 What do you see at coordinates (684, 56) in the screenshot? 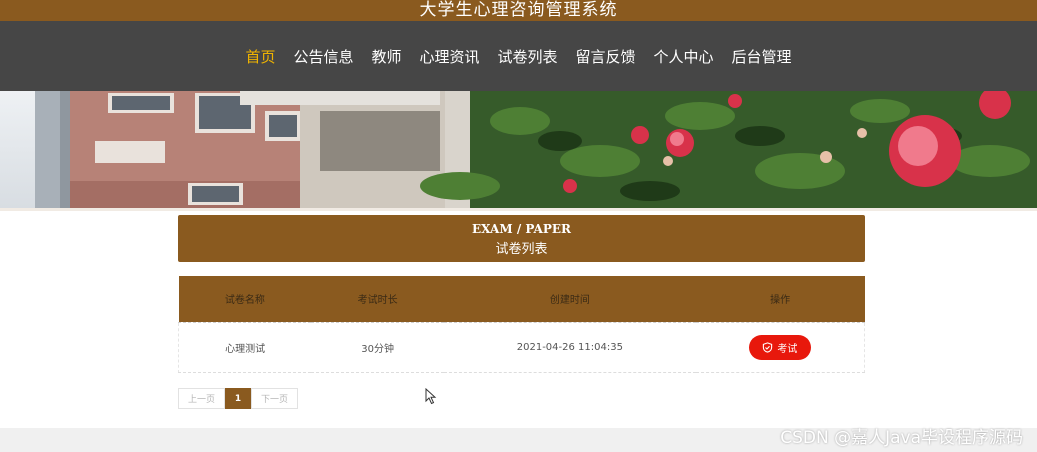
I see `nav-item-personal-center: 个人中心` at bounding box center [684, 56].